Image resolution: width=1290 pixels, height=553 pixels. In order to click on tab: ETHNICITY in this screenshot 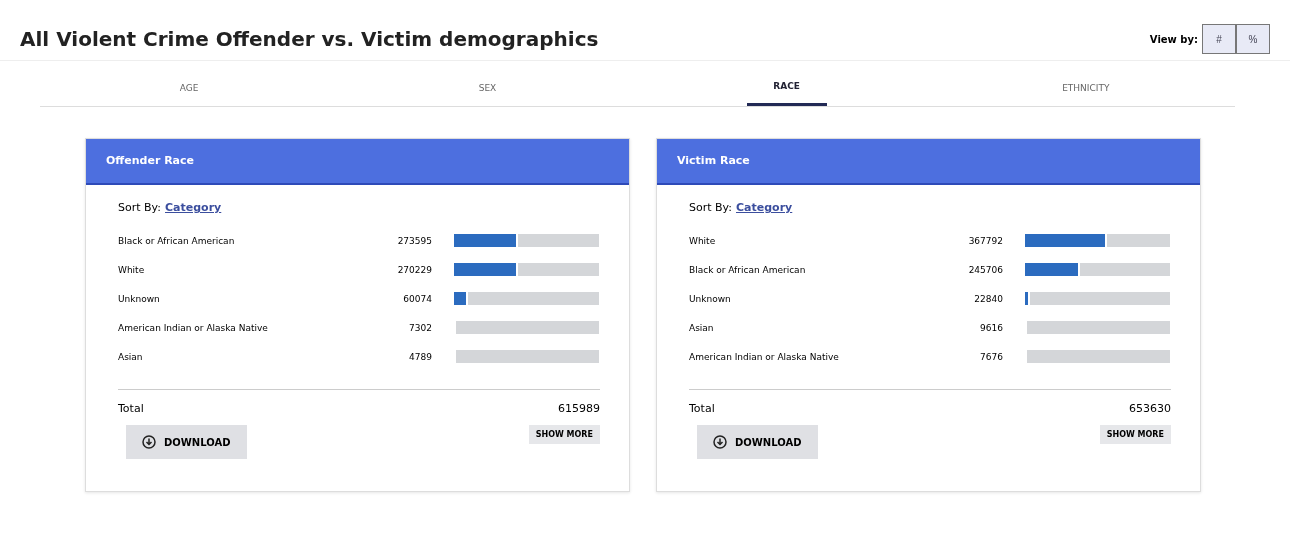, I will do `click(1085, 87)`.